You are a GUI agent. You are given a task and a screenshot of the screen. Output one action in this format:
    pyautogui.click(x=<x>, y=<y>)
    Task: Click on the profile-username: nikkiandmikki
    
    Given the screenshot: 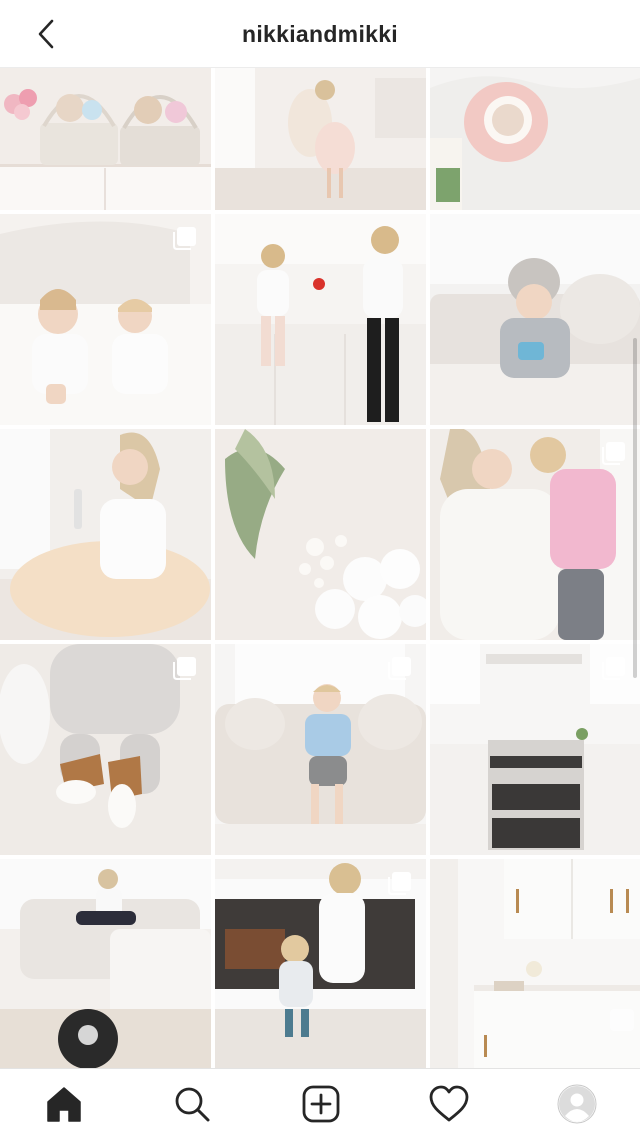 What is the action you would take?
    pyautogui.click(x=320, y=34)
    